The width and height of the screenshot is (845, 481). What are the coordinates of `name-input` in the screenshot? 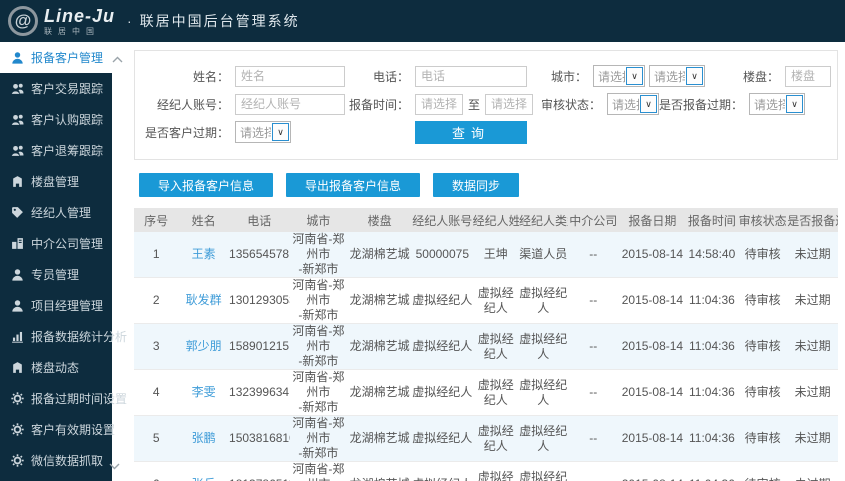 It's located at (290, 76).